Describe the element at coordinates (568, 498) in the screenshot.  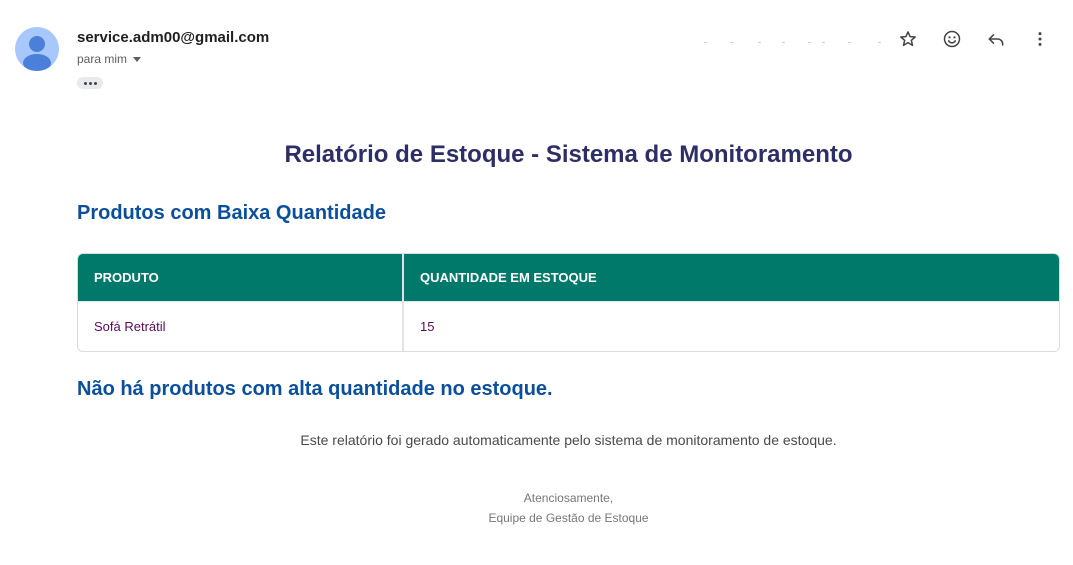
I see `signoff-greeting: Atenciosamente,` at that location.